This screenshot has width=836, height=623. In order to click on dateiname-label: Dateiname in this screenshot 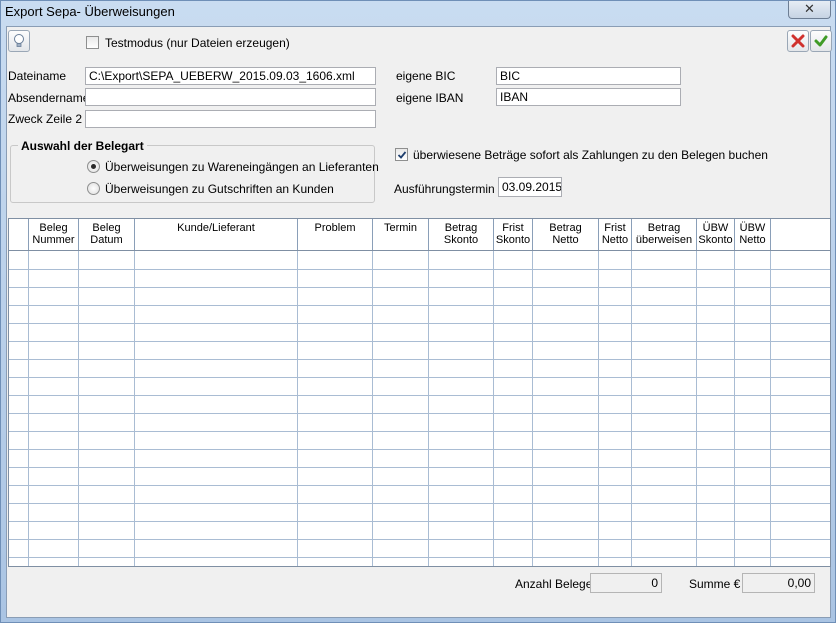, I will do `click(37, 76)`.